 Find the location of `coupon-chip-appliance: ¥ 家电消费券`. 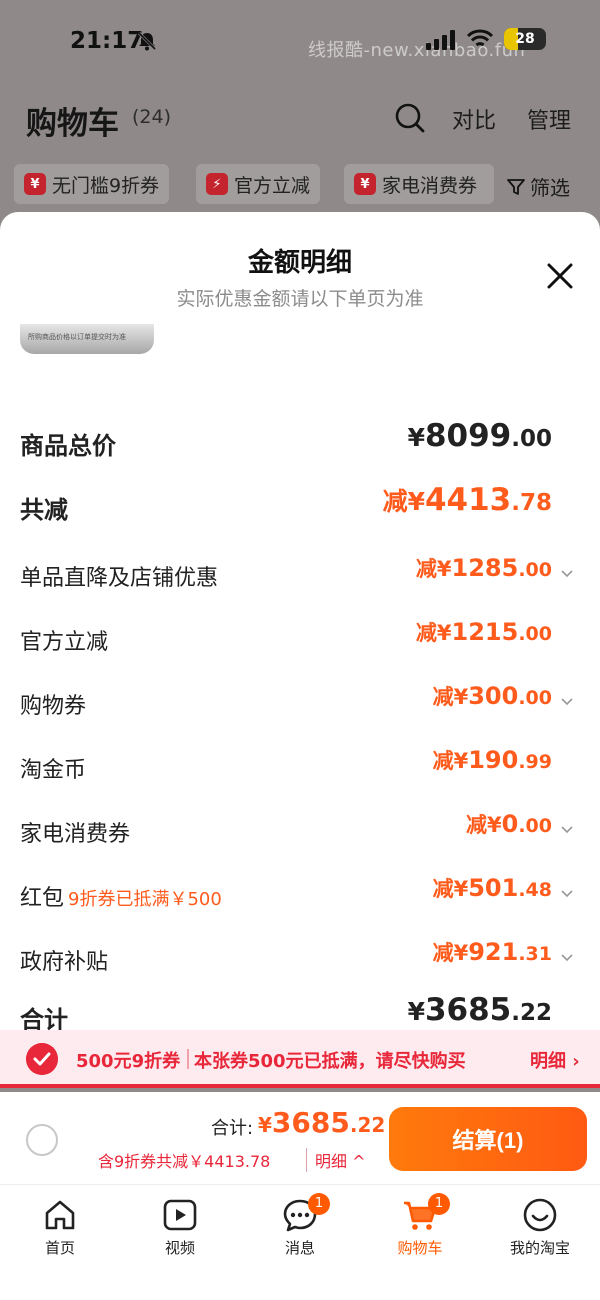

coupon-chip-appliance: ¥ 家电消费券 is located at coordinates (419, 184).